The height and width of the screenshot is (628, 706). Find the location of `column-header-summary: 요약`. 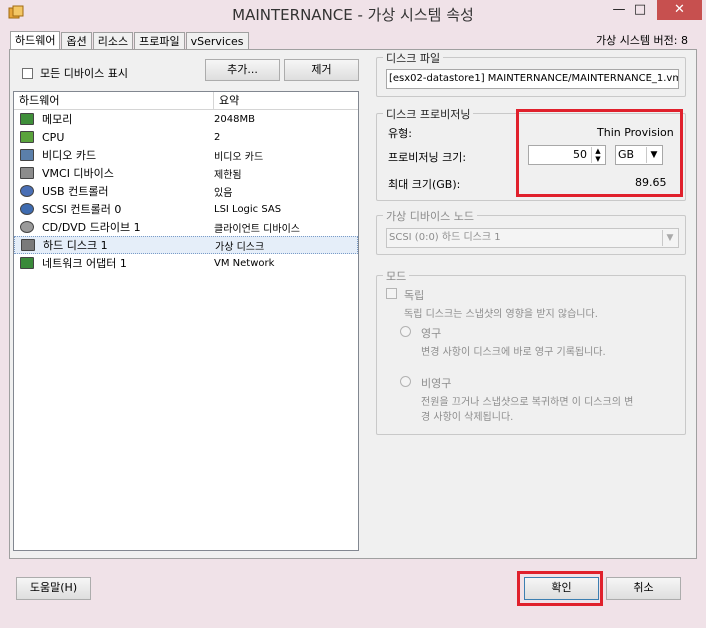

column-header-summary: 요약 is located at coordinates (284, 100).